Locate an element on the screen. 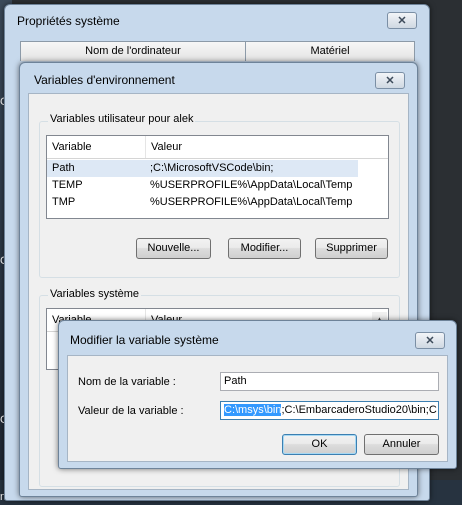 The image size is (462, 505). variable-value-field: C:\msys\bin;C:\EmbarcaderoStudio20\bin;C is located at coordinates (329, 410).